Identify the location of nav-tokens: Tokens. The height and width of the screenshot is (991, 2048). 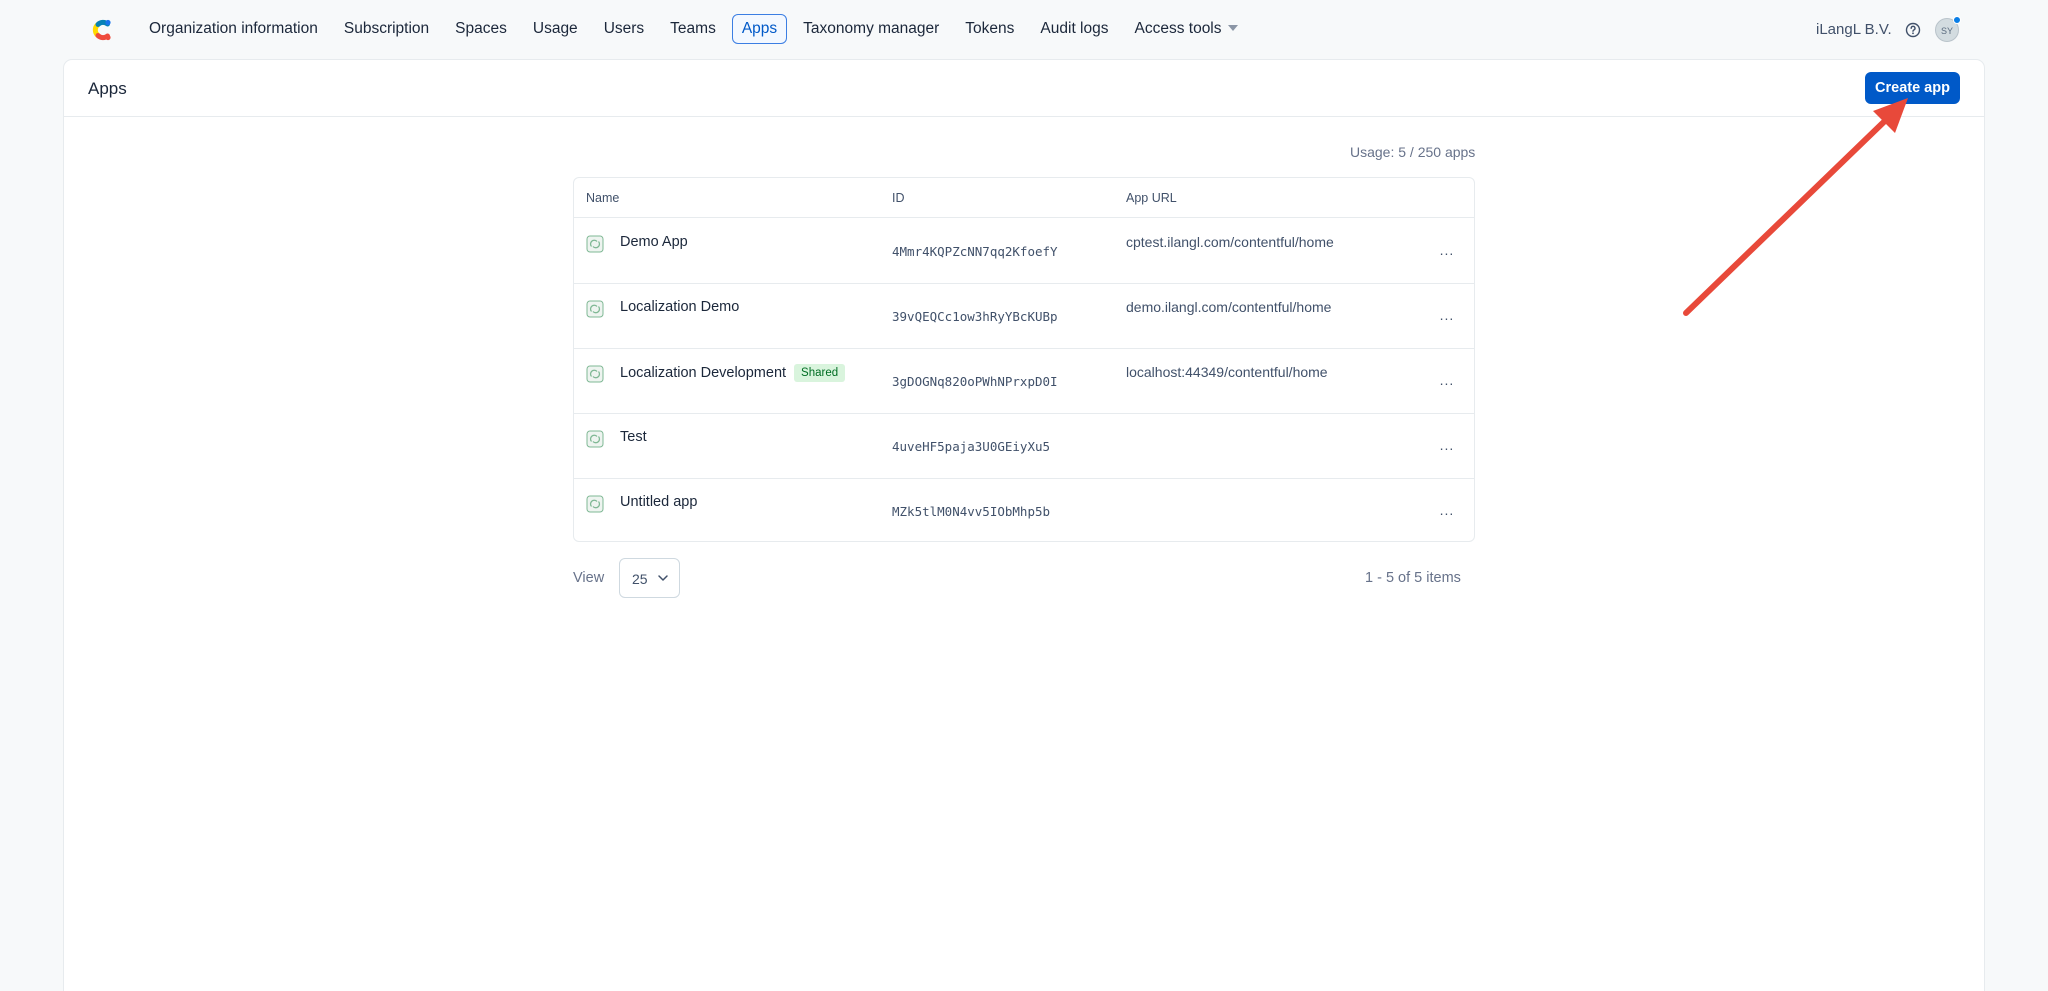
(989, 29).